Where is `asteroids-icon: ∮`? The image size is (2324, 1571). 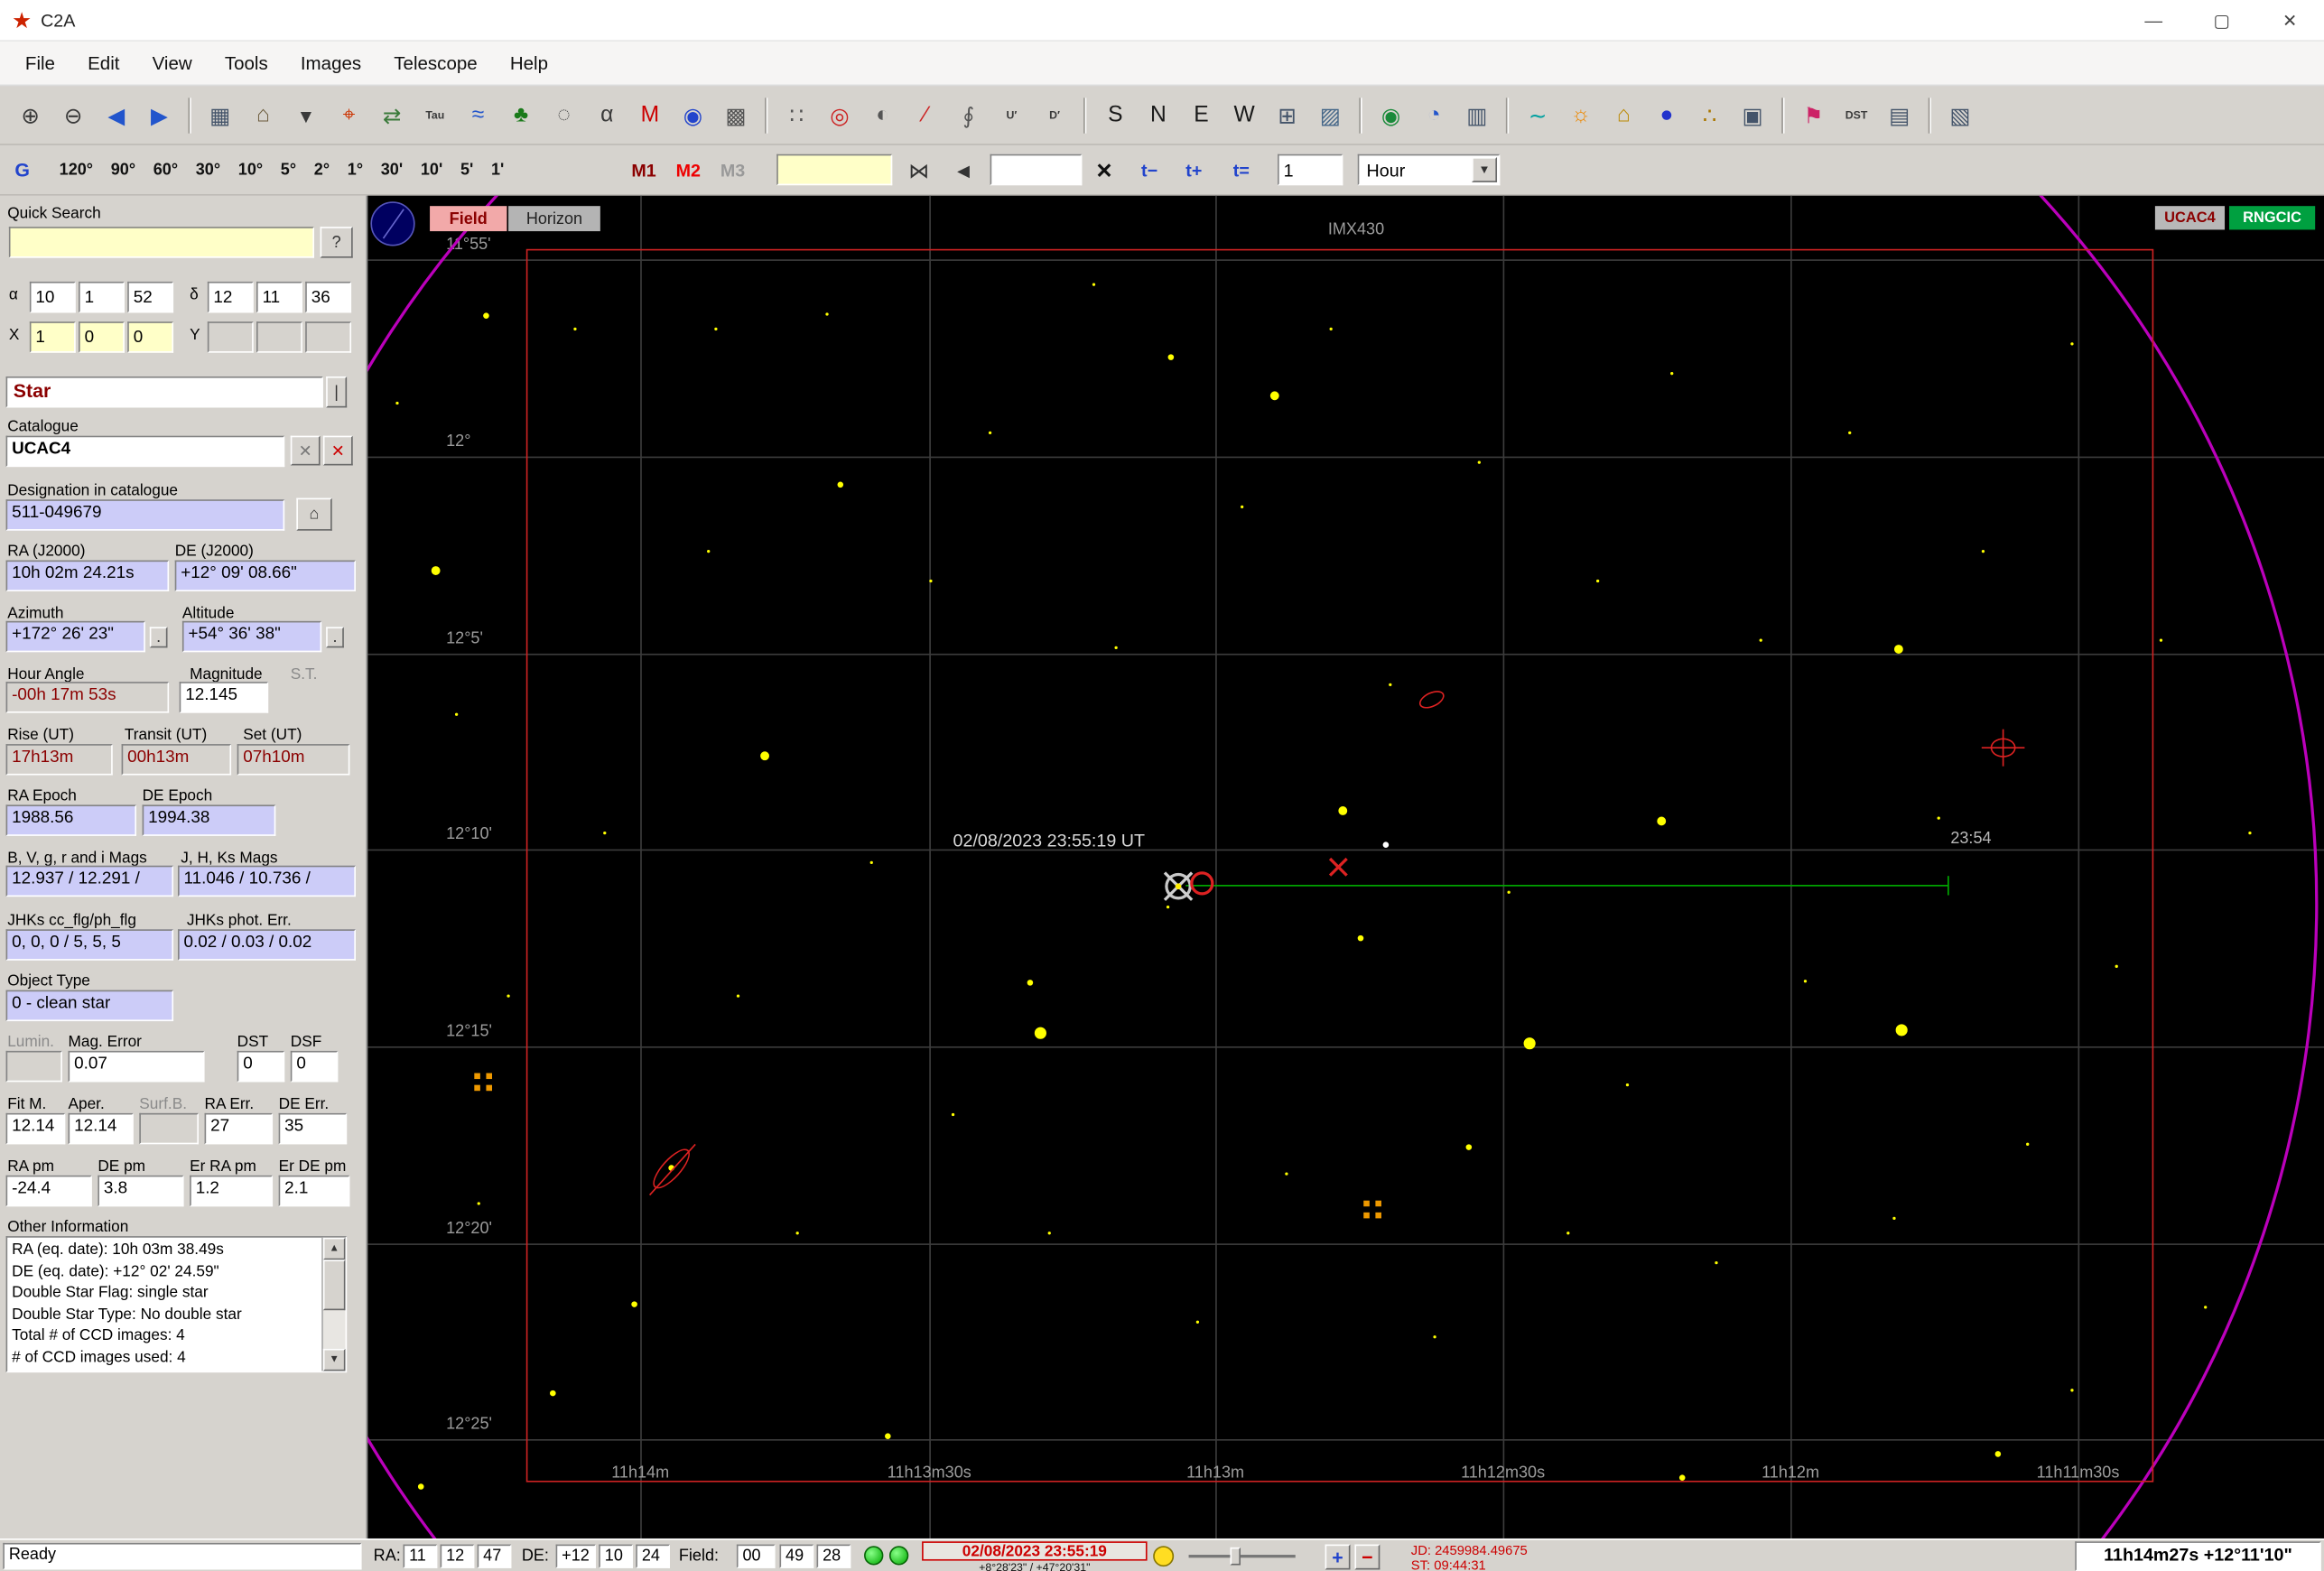
asteroids-icon: ∮ is located at coordinates (969, 115).